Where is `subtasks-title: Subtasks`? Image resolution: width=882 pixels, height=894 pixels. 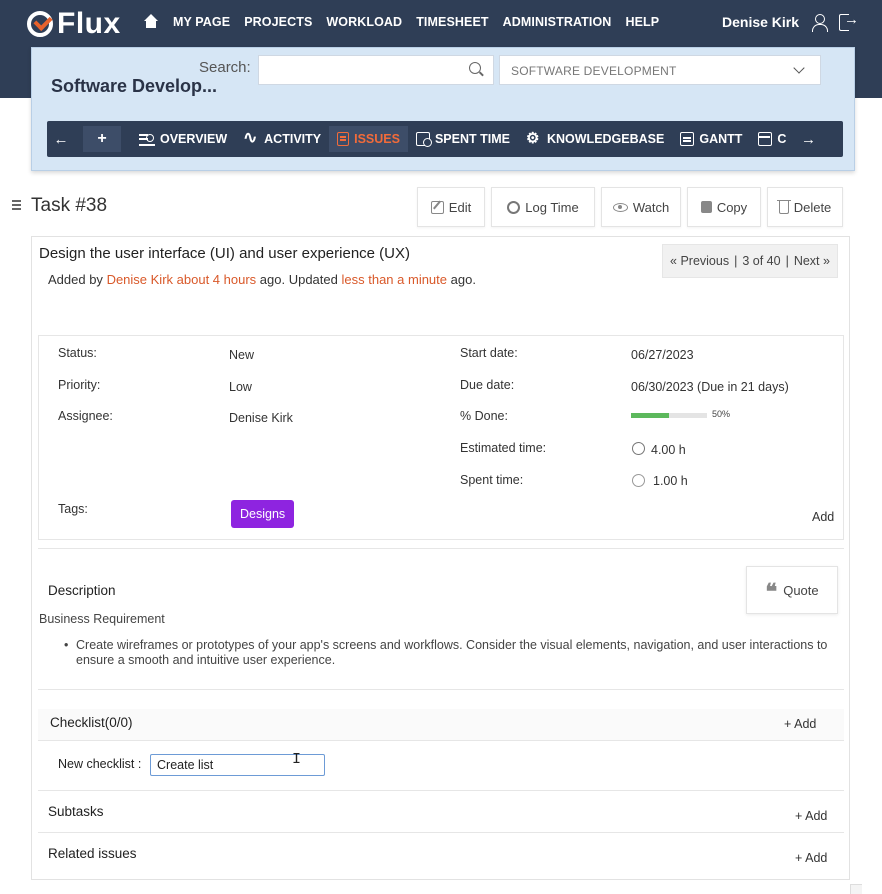
subtasks-title: Subtasks is located at coordinates (76, 811).